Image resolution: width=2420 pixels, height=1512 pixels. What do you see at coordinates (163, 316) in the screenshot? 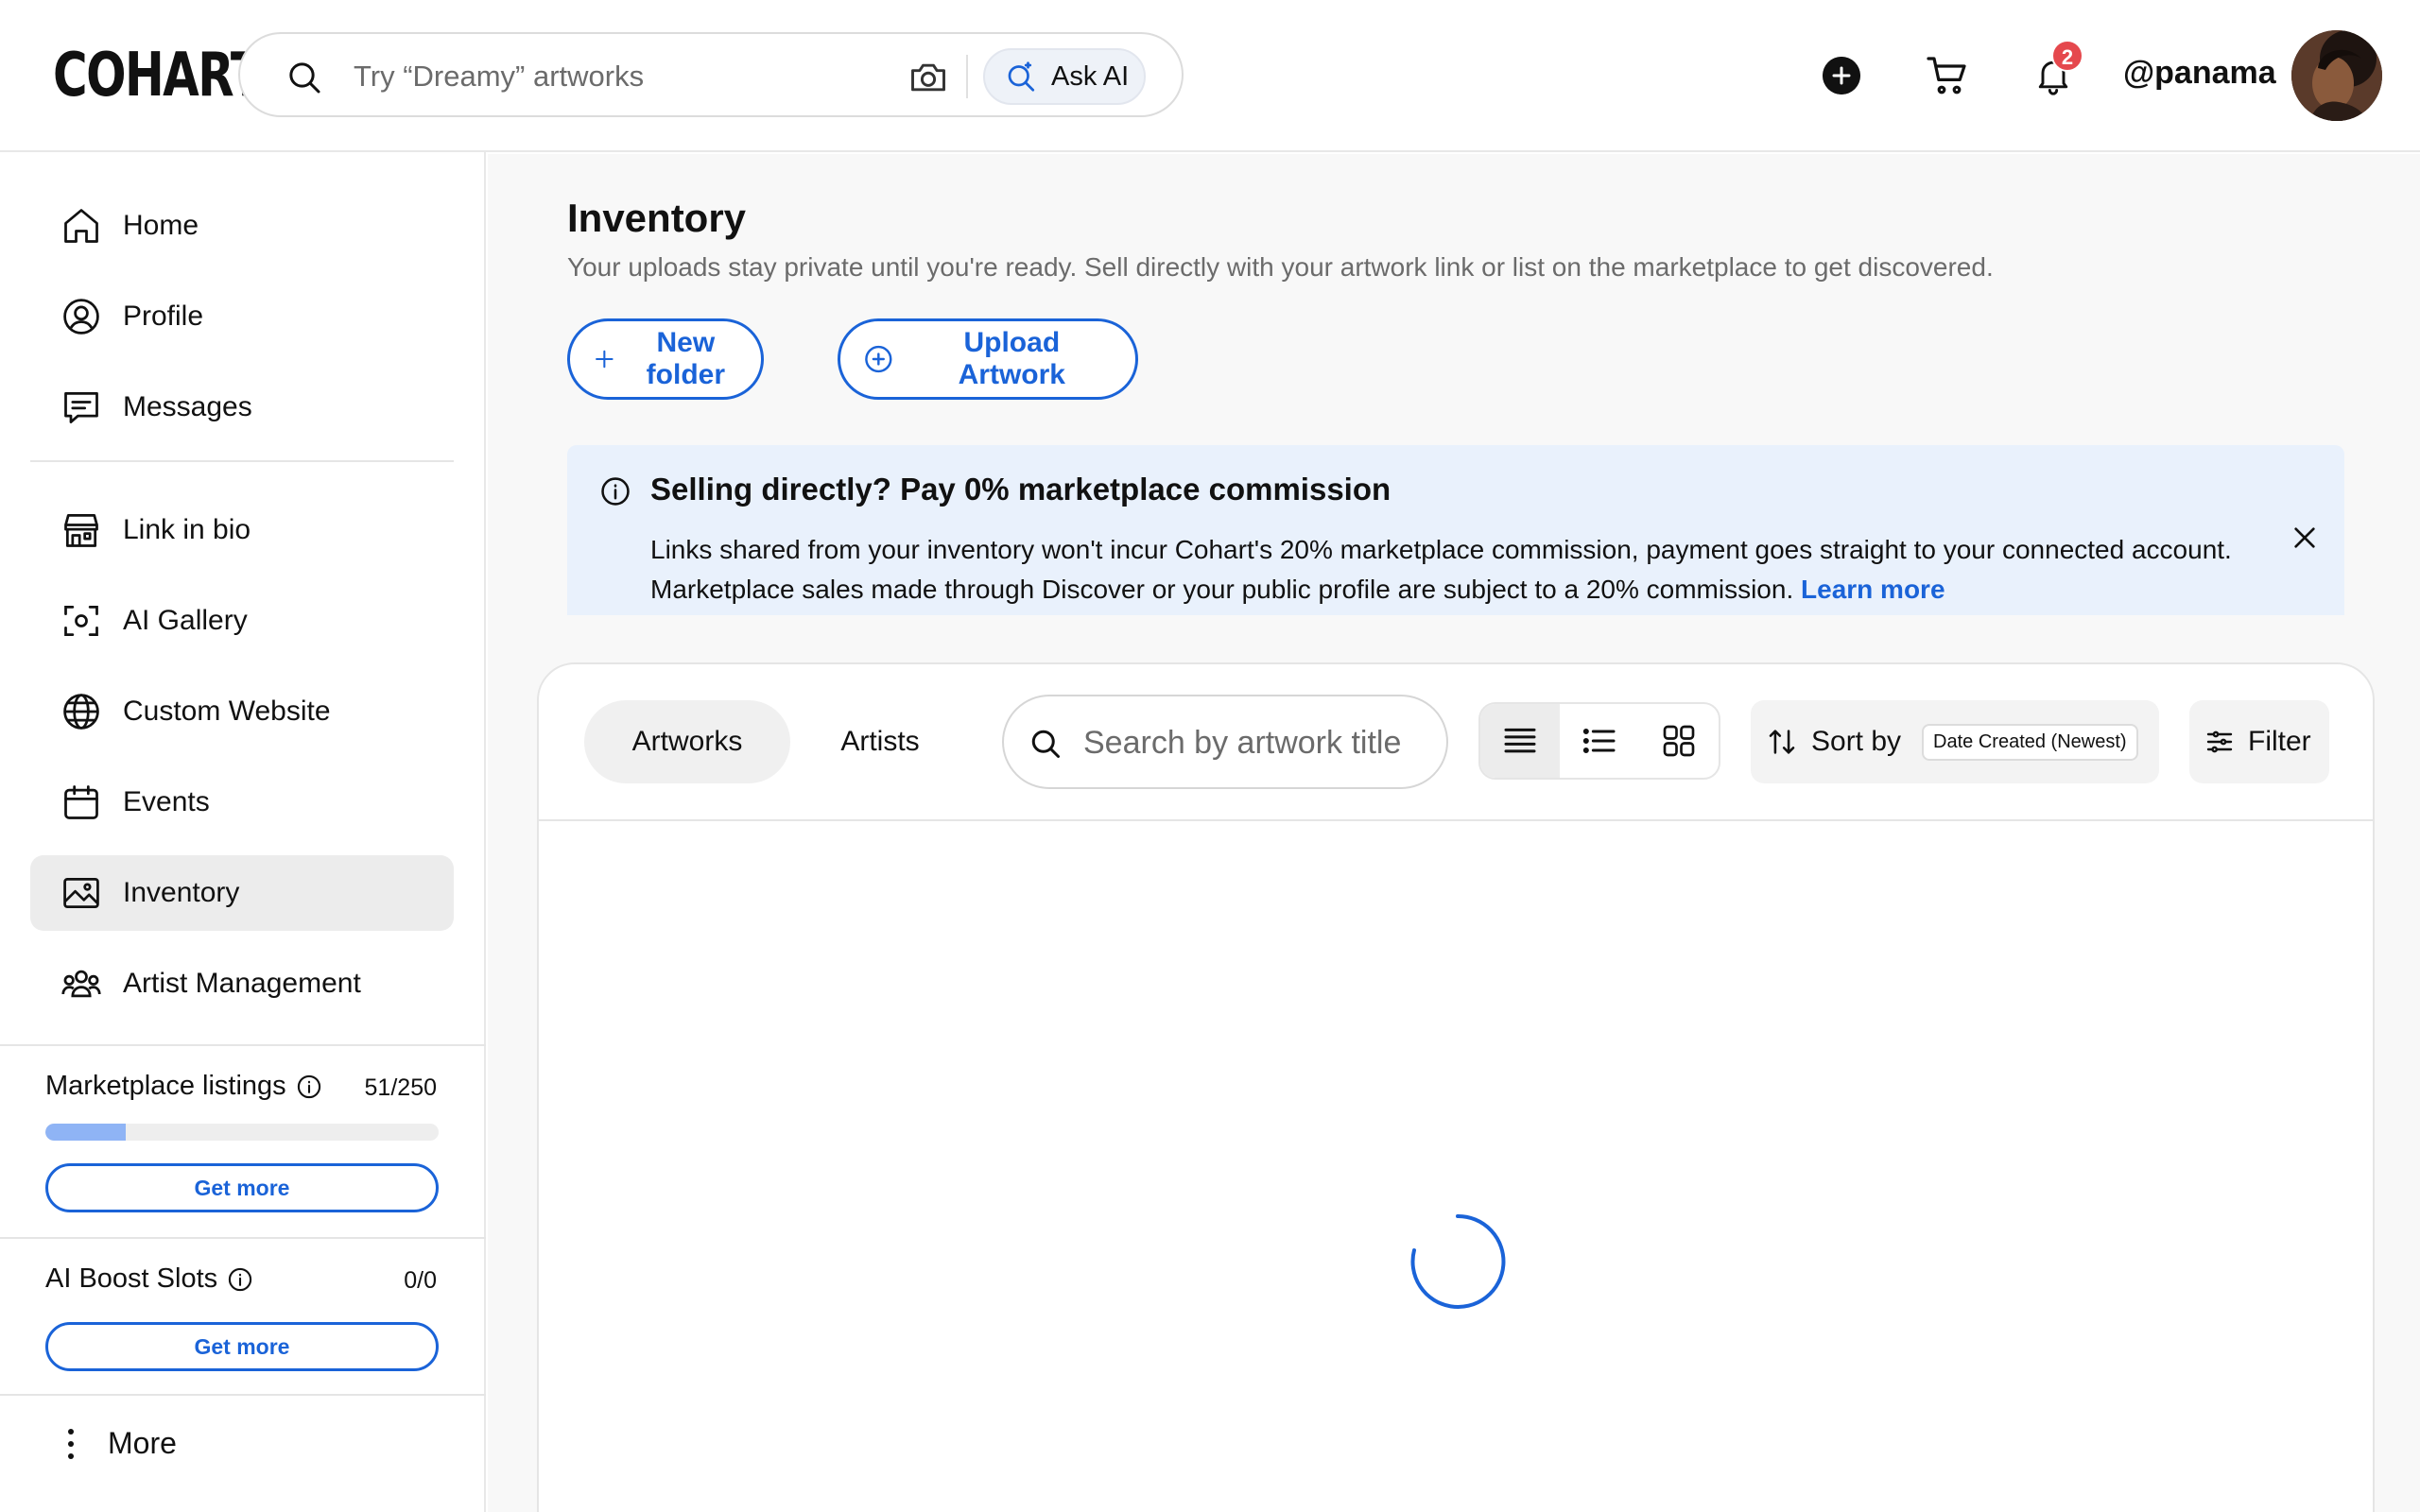
I see `sidebar-item-label: Profile` at bounding box center [163, 316].